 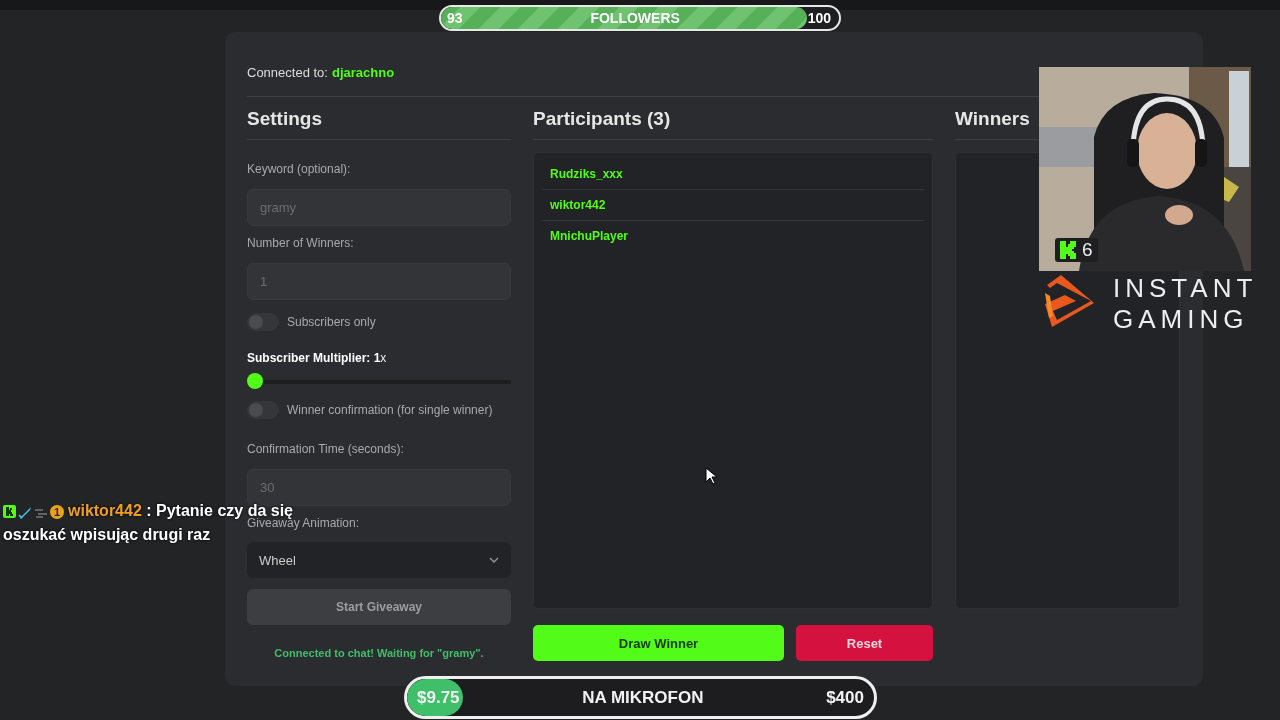 I want to click on connection-label: Connected to:, so click(x=287, y=72).